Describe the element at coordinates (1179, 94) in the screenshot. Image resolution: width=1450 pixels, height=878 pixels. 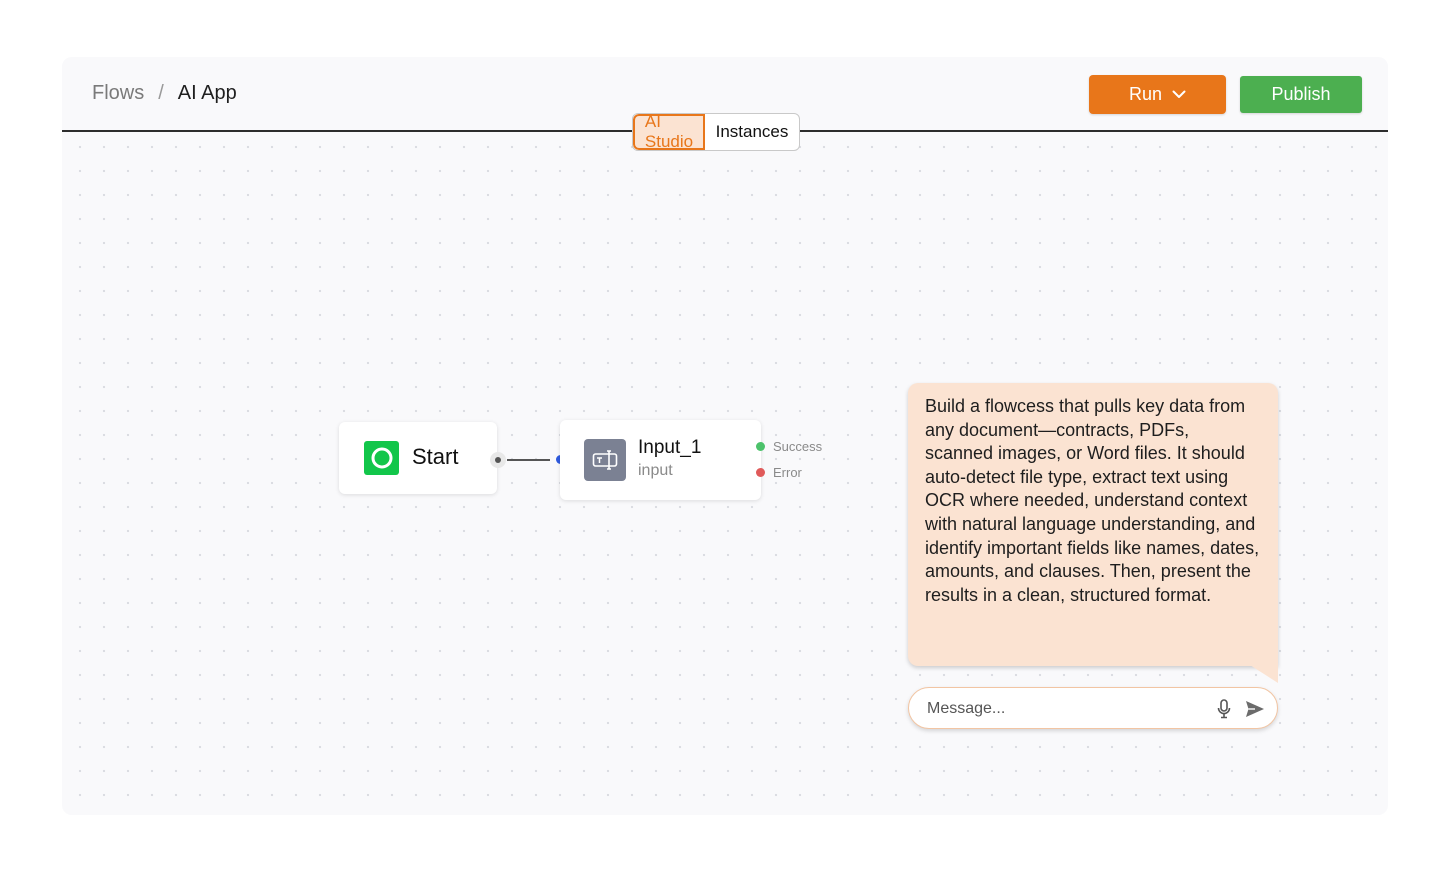
I see `chevron-down-icon` at that location.